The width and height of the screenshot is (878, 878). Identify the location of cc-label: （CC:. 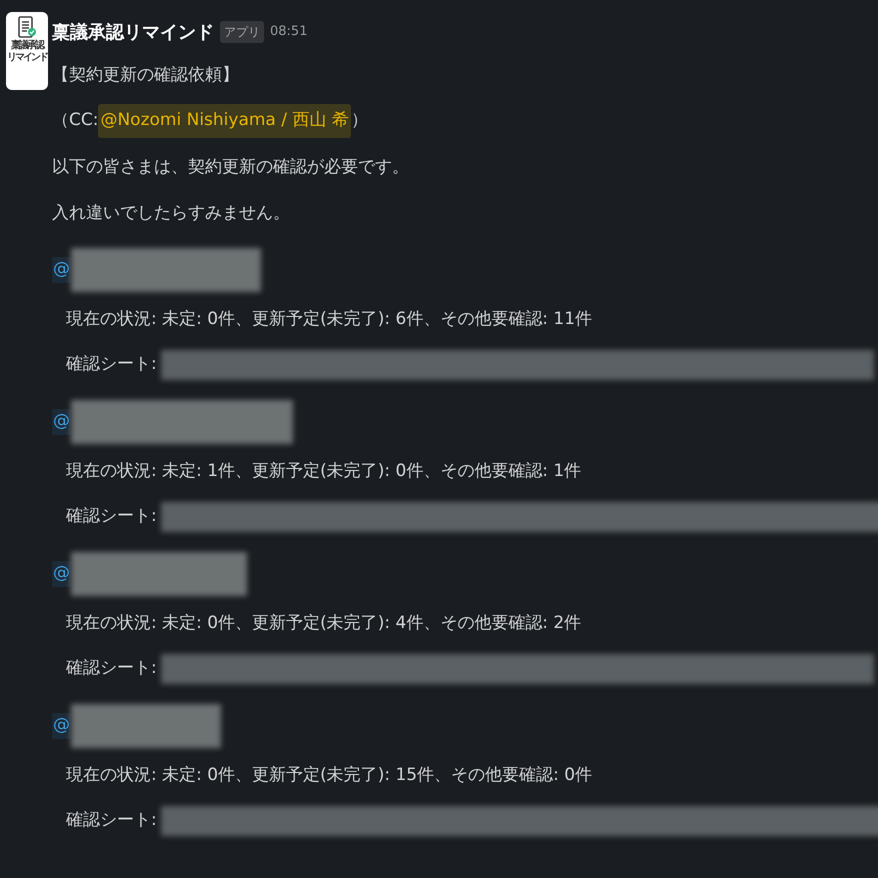
(75, 120).